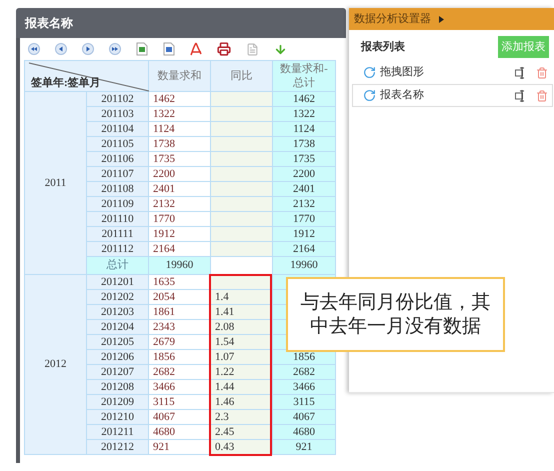  What do you see at coordinates (441, 19) in the screenshot?
I see `expand-icon` at bounding box center [441, 19].